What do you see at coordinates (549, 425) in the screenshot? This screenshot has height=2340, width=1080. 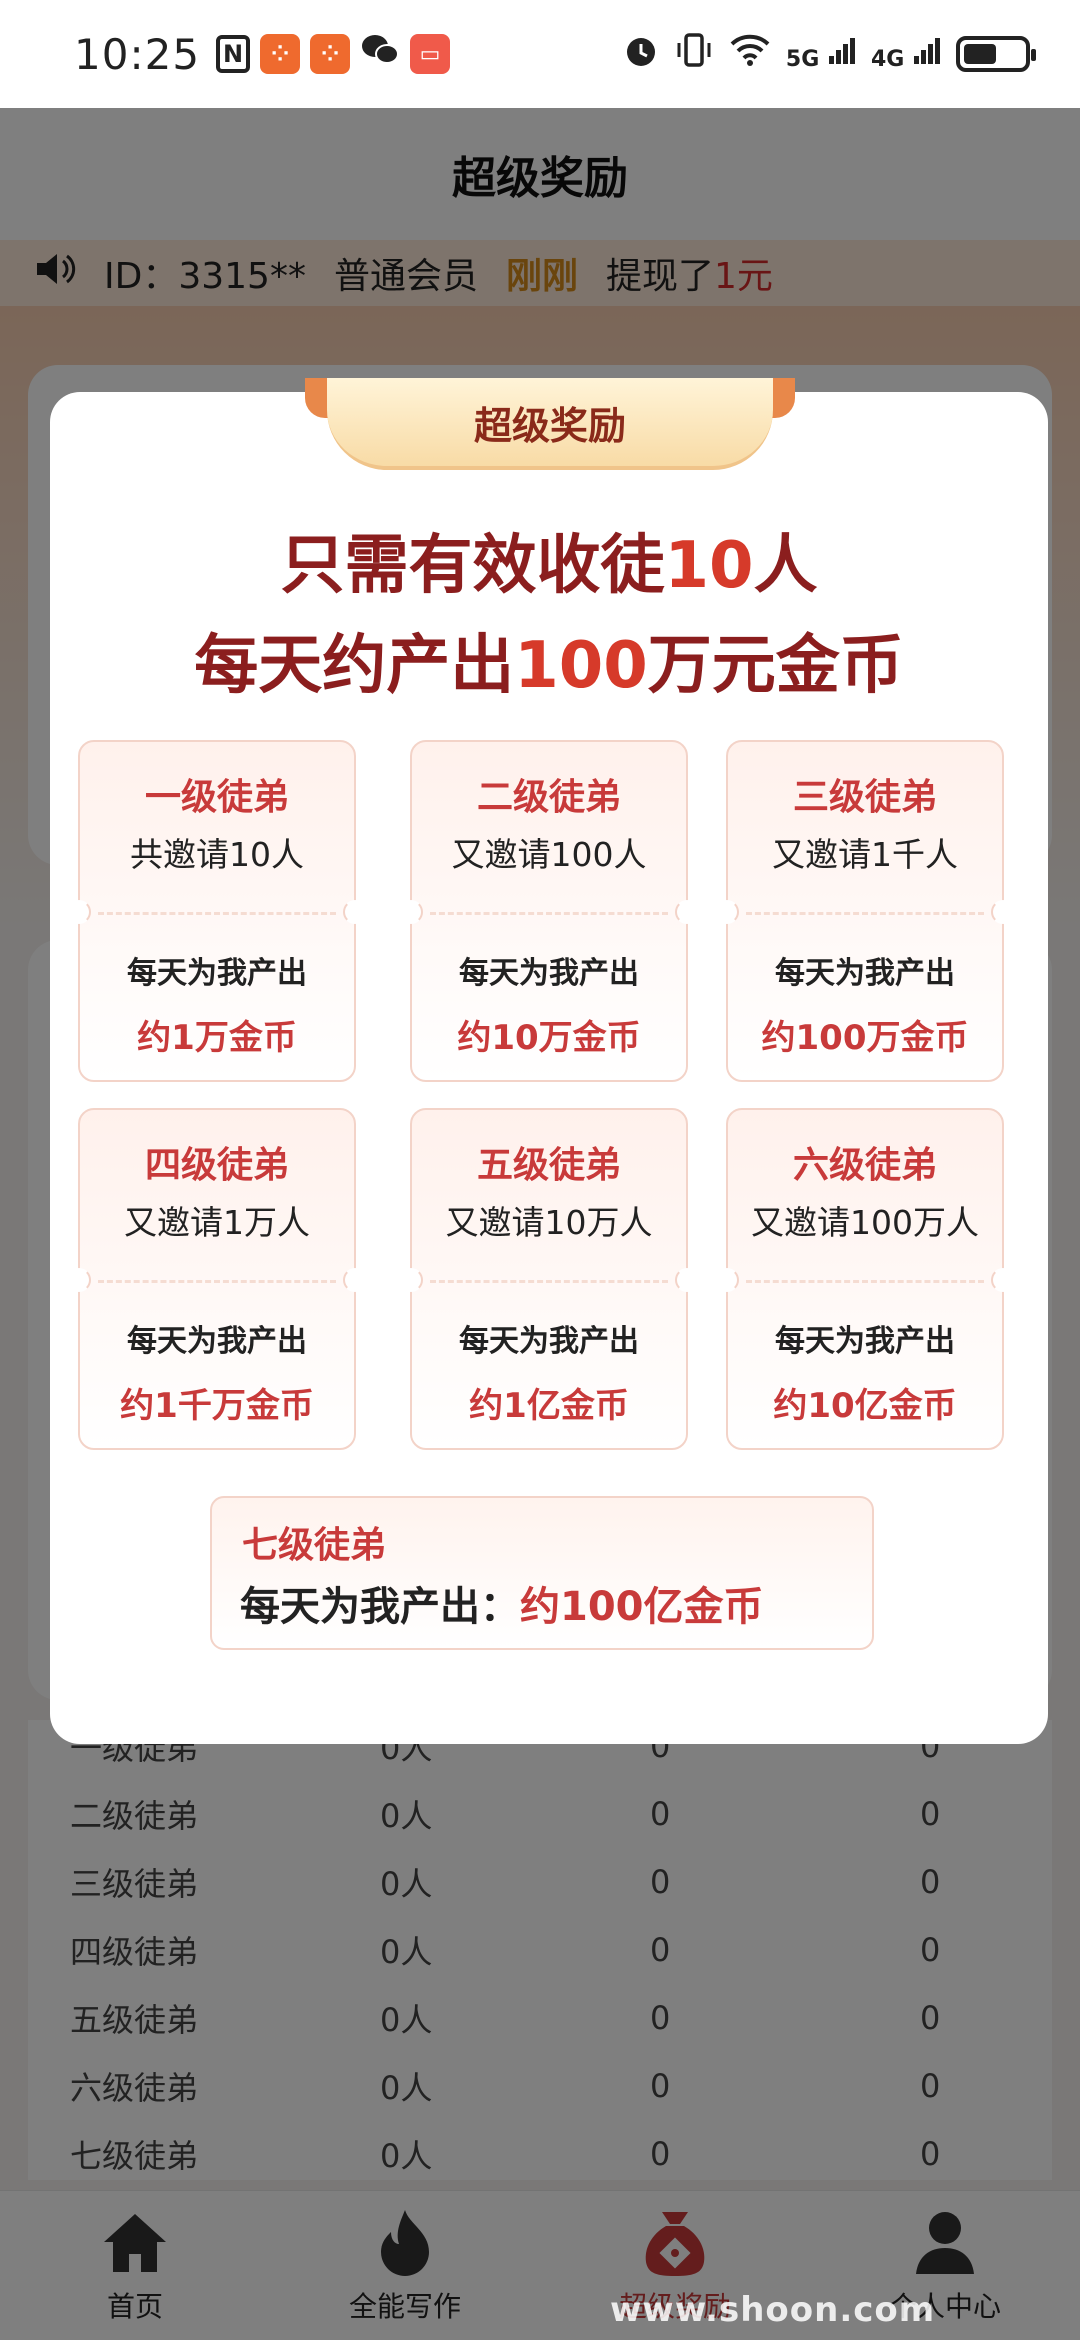 I see `modal-title: 超级奖励` at bounding box center [549, 425].